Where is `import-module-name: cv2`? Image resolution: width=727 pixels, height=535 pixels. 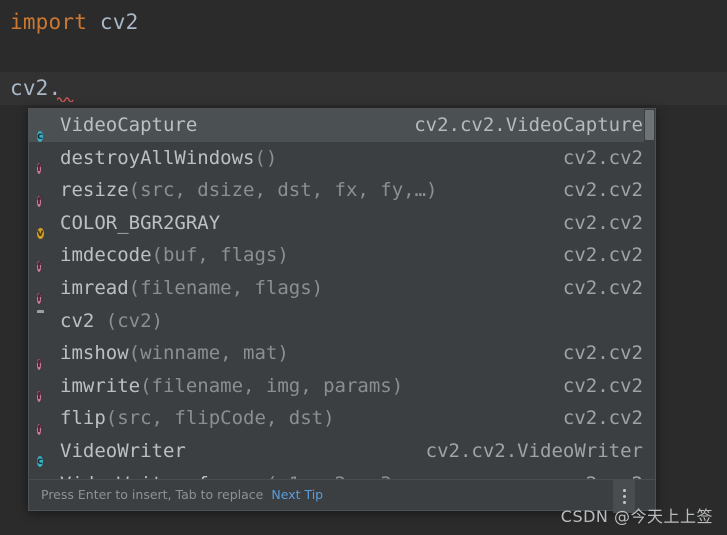
import-module-name: cv2 is located at coordinates (119, 22).